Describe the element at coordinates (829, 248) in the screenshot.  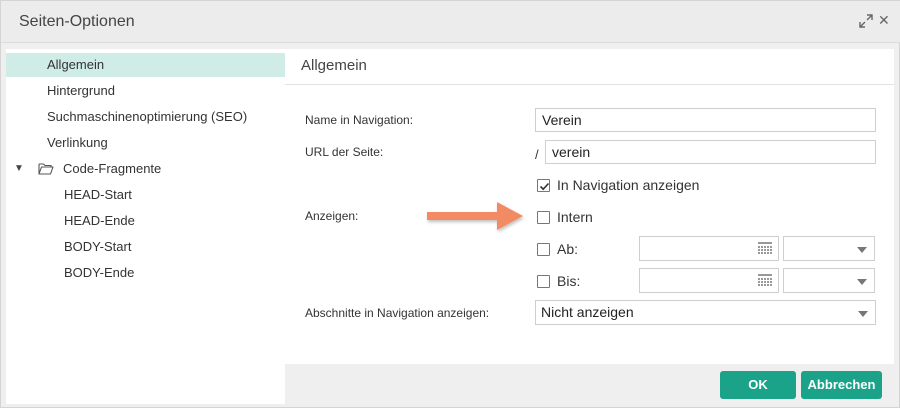
I see `ab-time-select` at that location.